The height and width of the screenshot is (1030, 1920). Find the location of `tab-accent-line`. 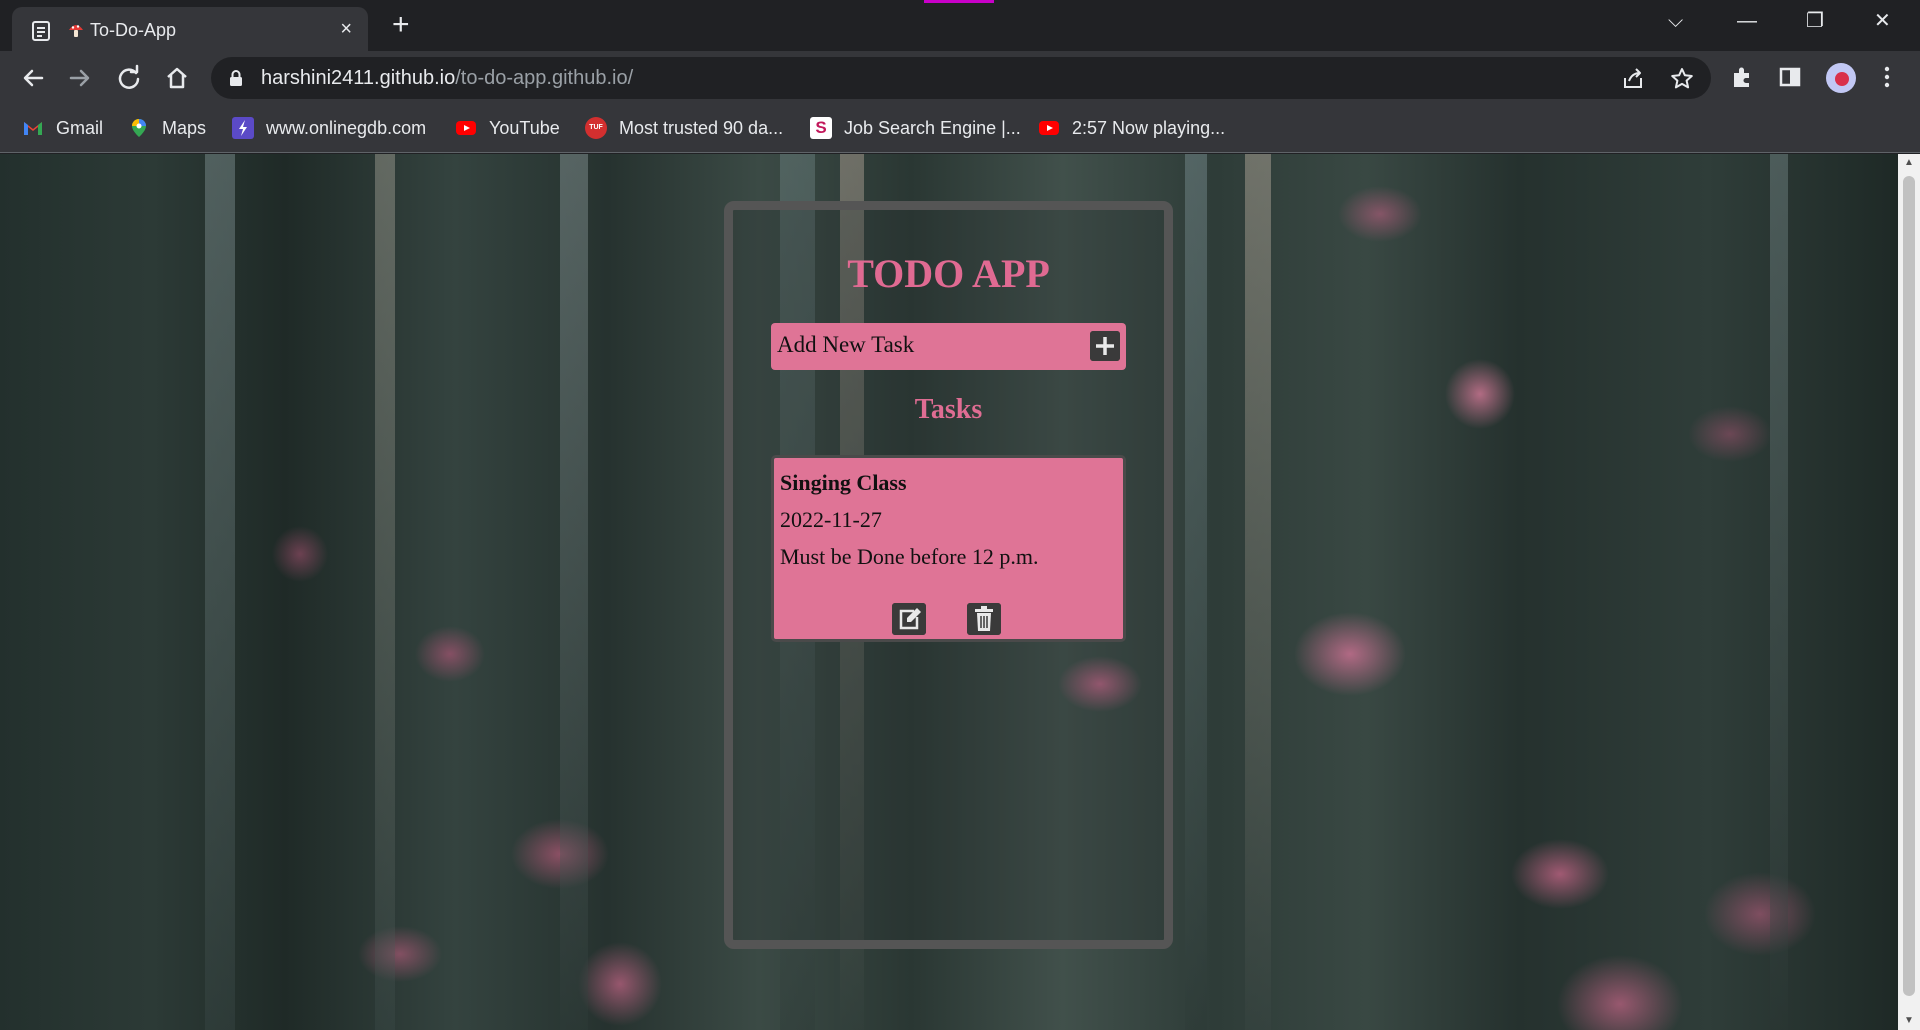

tab-accent-line is located at coordinates (959, 1).